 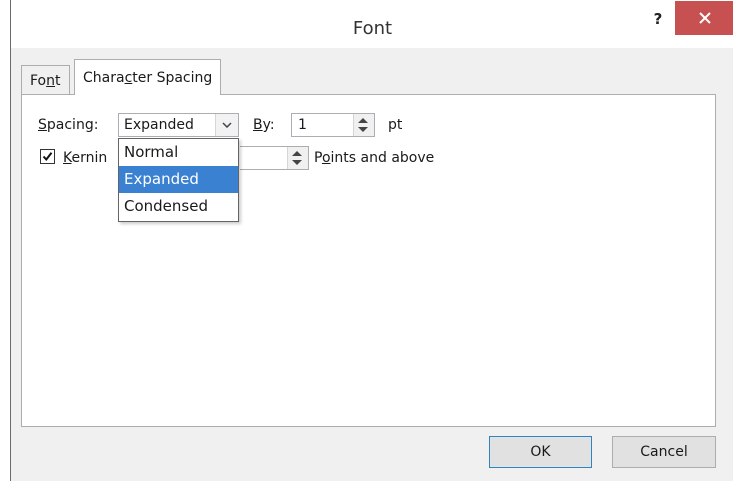 I want to click on spacing-option-expanded: Expanded, so click(x=178, y=179).